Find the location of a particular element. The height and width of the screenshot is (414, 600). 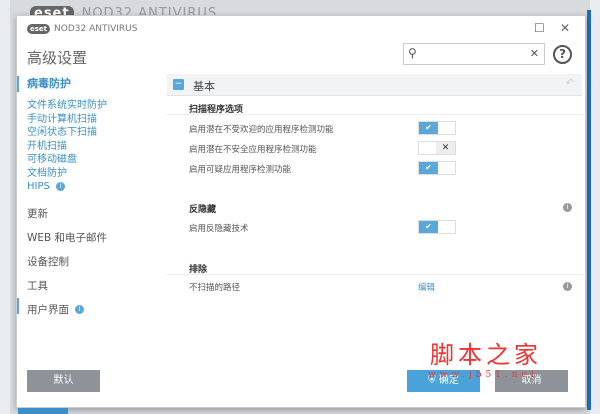

toggle-suspicious-detection: ✔ is located at coordinates (437, 168).